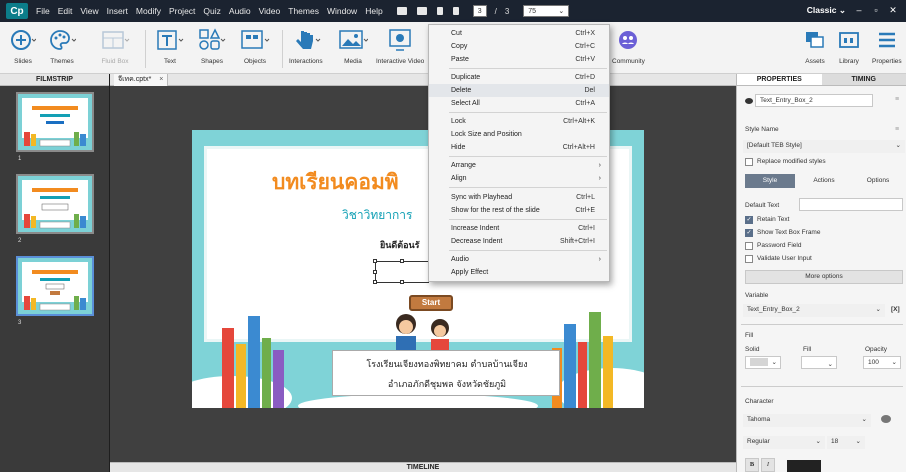 Image resolution: width=906 pixels, height=472 pixels. What do you see at coordinates (270, 11) in the screenshot?
I see `menu-video: Video` at bounding box center [270, 11].